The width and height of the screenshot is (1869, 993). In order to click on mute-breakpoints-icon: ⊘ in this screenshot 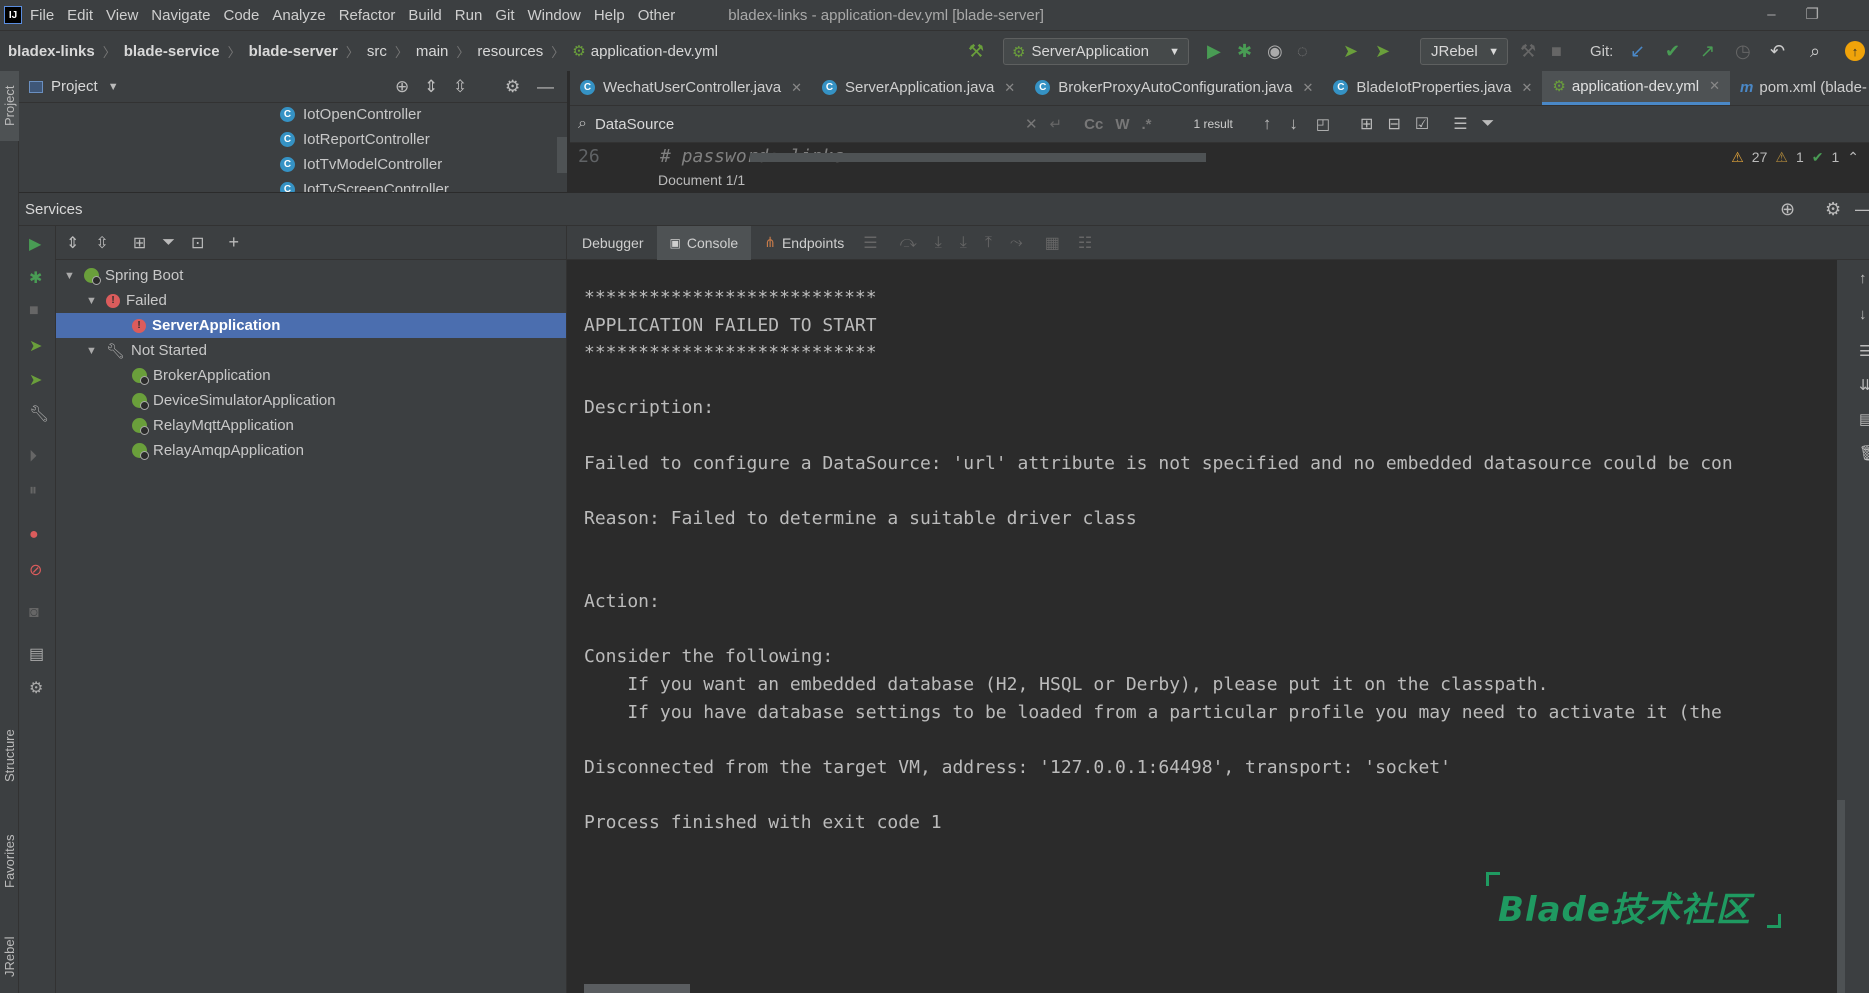, I will do `click(35, 570)`.